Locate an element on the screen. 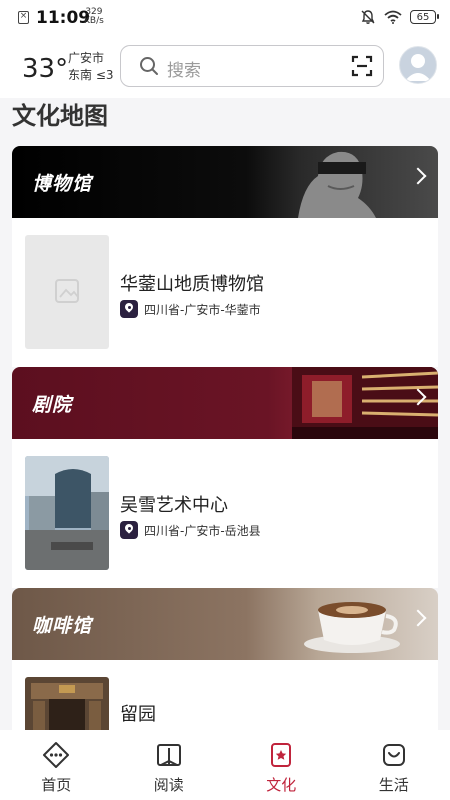  nav-item-life: 生活 is located at coordinates (394, 765).